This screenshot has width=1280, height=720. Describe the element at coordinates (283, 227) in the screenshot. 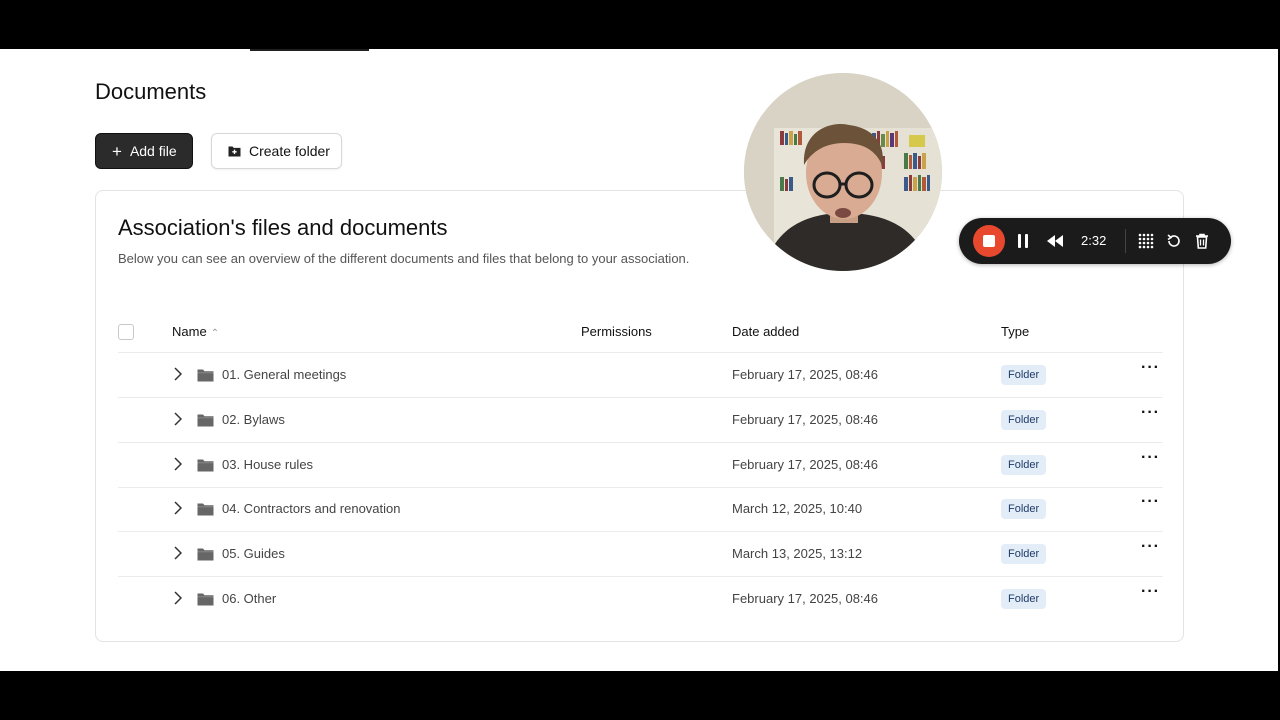

I see `card-title: Association's files and documents` at that location.